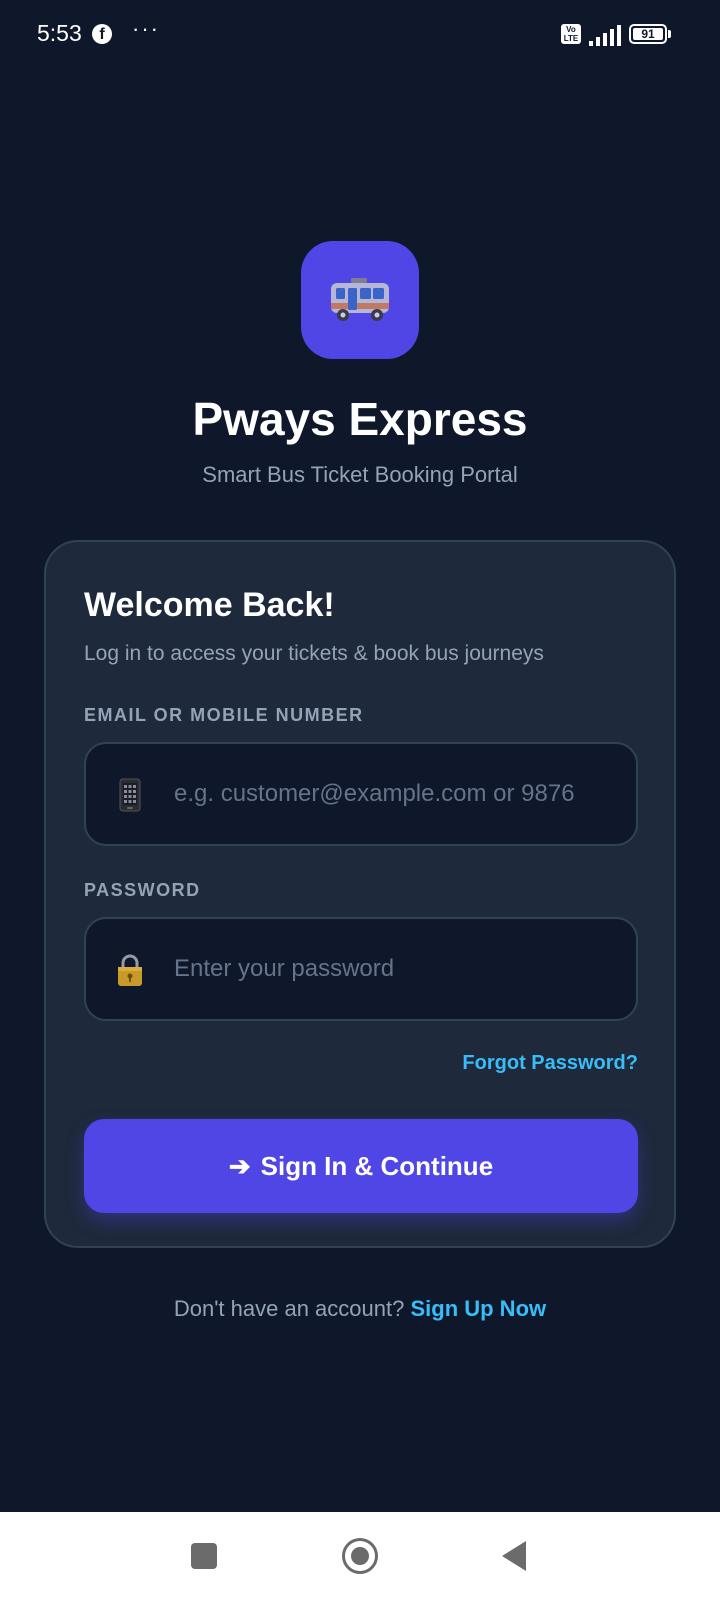 Image resolution: width=720 pixels, height=1600 pixels. What do you see at coordinates (669, 34) in the screenshot?
I see `battery-tip` at bounding box center [669, 34].